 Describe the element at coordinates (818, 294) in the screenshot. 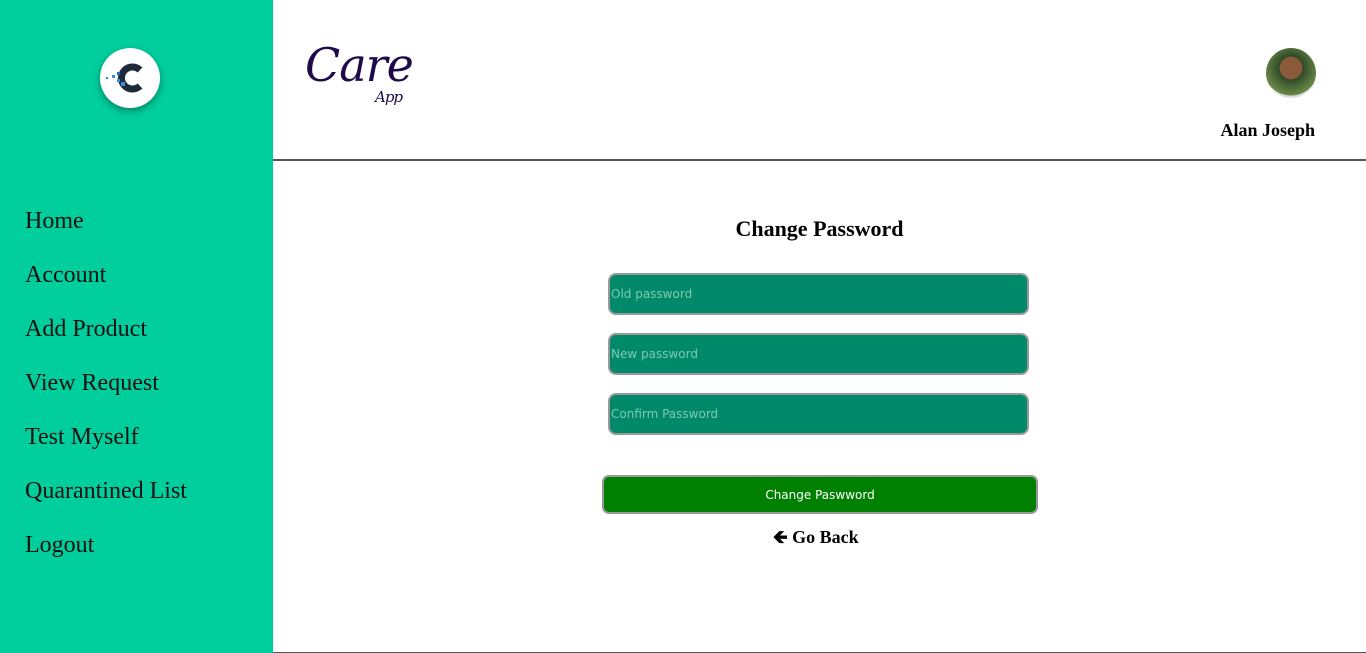

I see `old-password-input` at that location.